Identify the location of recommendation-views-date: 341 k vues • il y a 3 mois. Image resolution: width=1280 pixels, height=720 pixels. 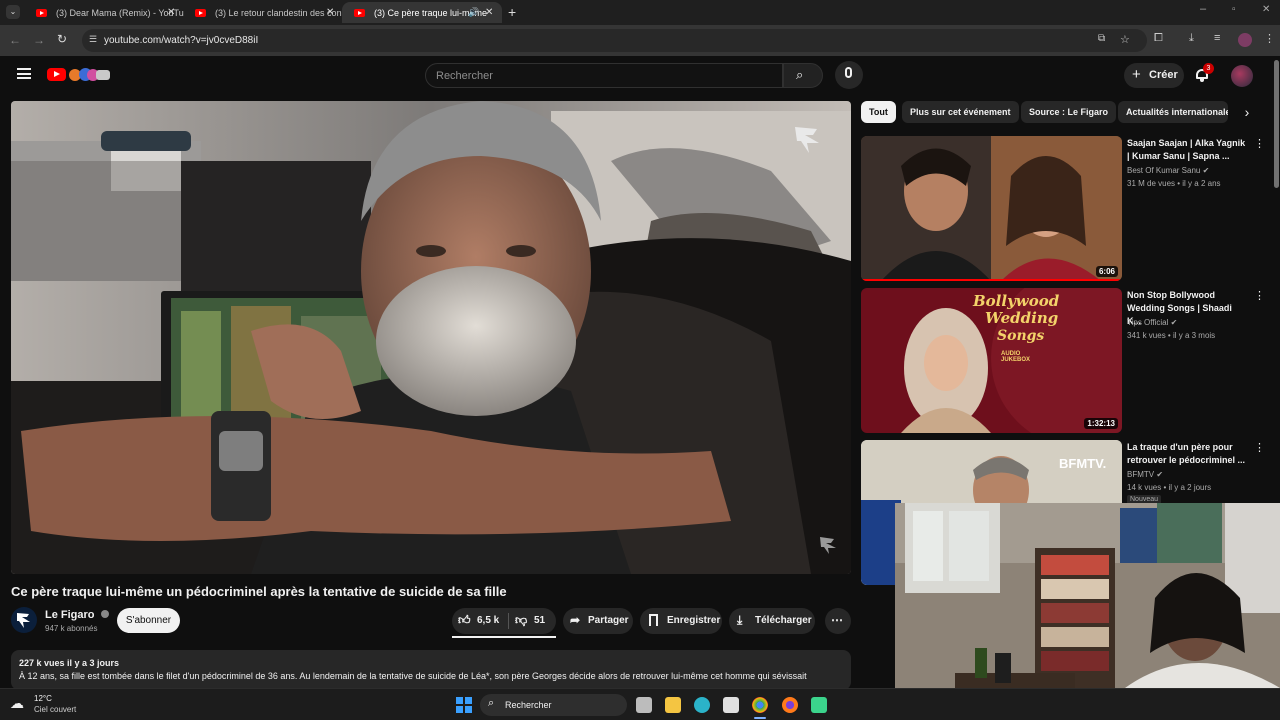
(1171, 335).